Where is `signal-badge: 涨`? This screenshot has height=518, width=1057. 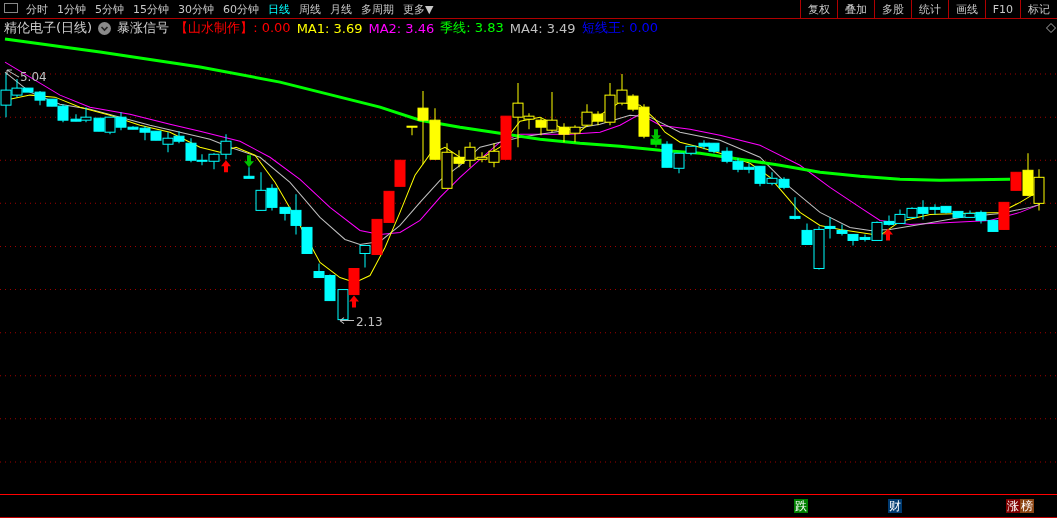 signal-badge: 涨 is located at coordinates (1013, 506).